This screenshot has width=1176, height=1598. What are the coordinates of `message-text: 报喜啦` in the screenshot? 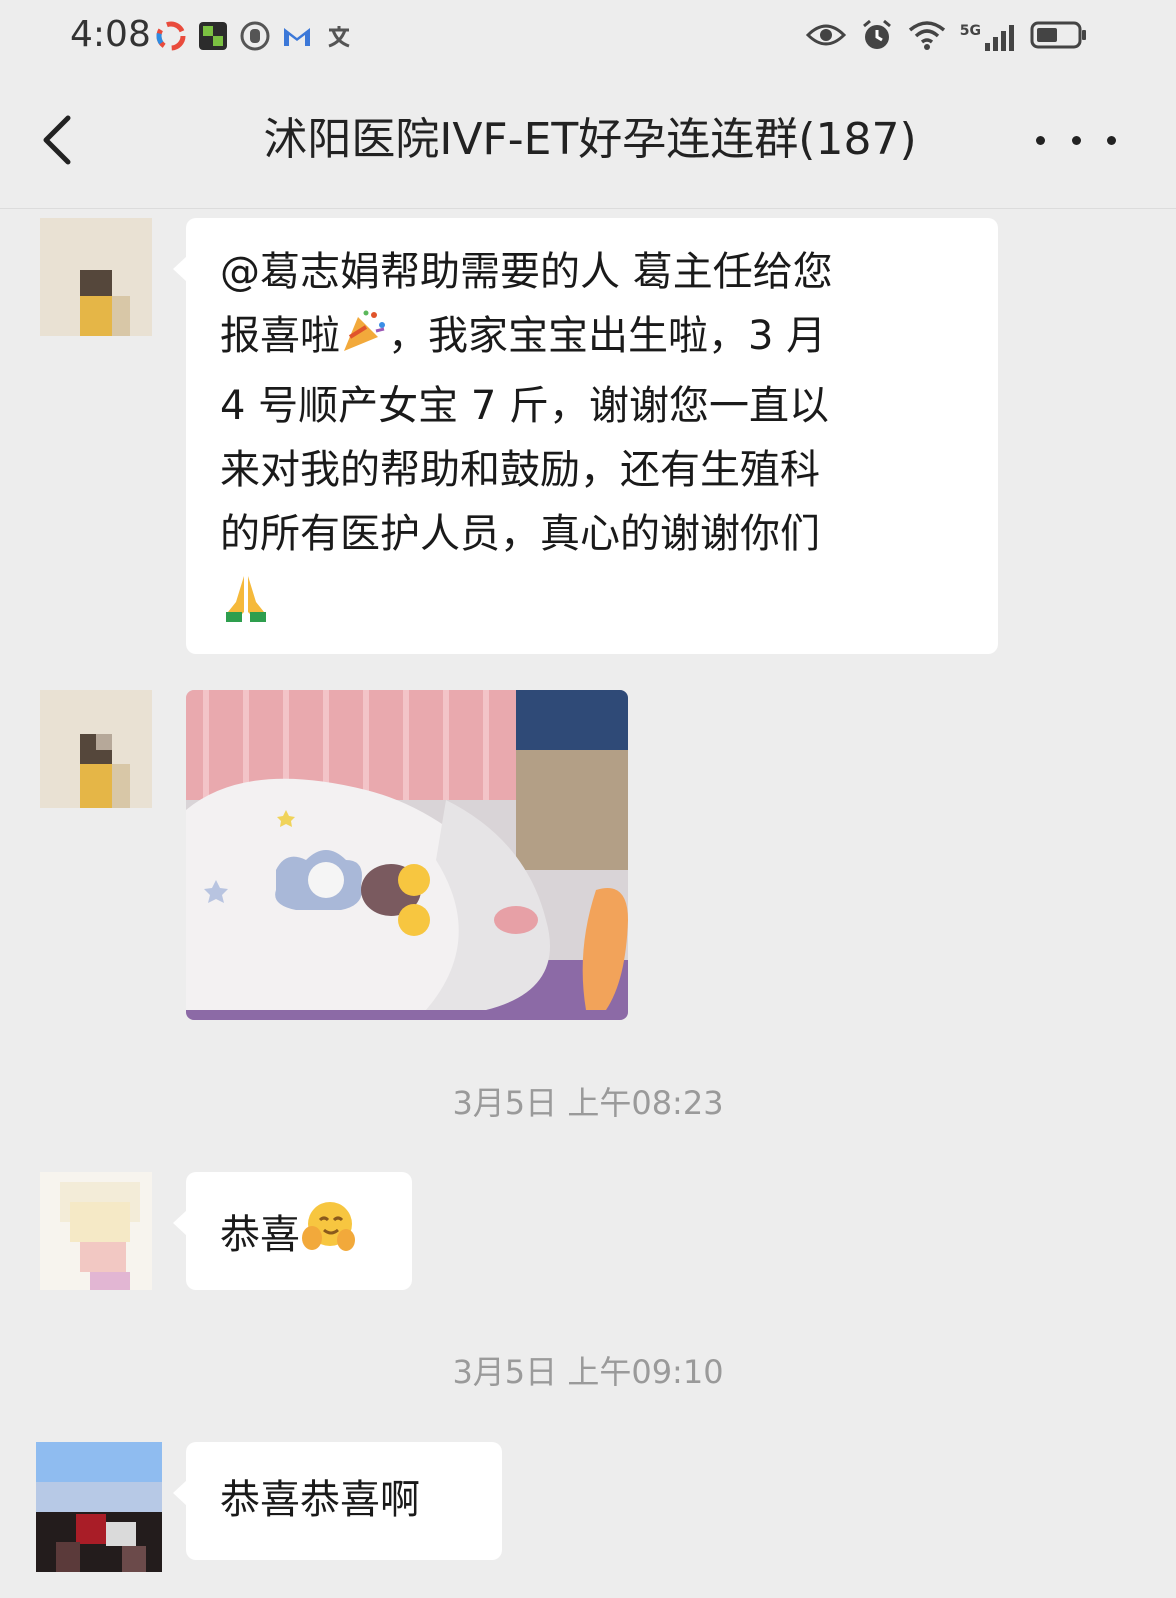 It's located at (280, 336).